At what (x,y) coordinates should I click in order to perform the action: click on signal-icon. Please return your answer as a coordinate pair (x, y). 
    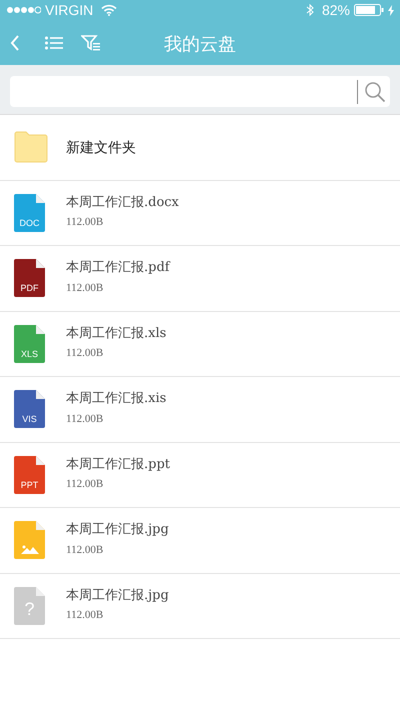
    Looking at the image, I should click on (23, 10).